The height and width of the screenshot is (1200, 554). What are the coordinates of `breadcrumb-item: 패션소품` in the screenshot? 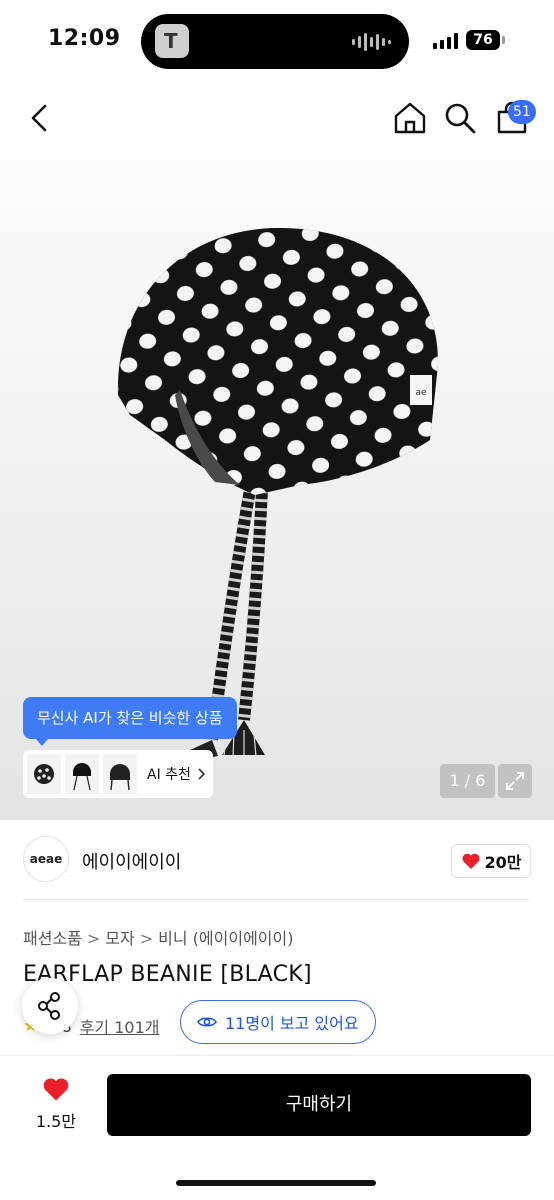 It's located at (52, 938).